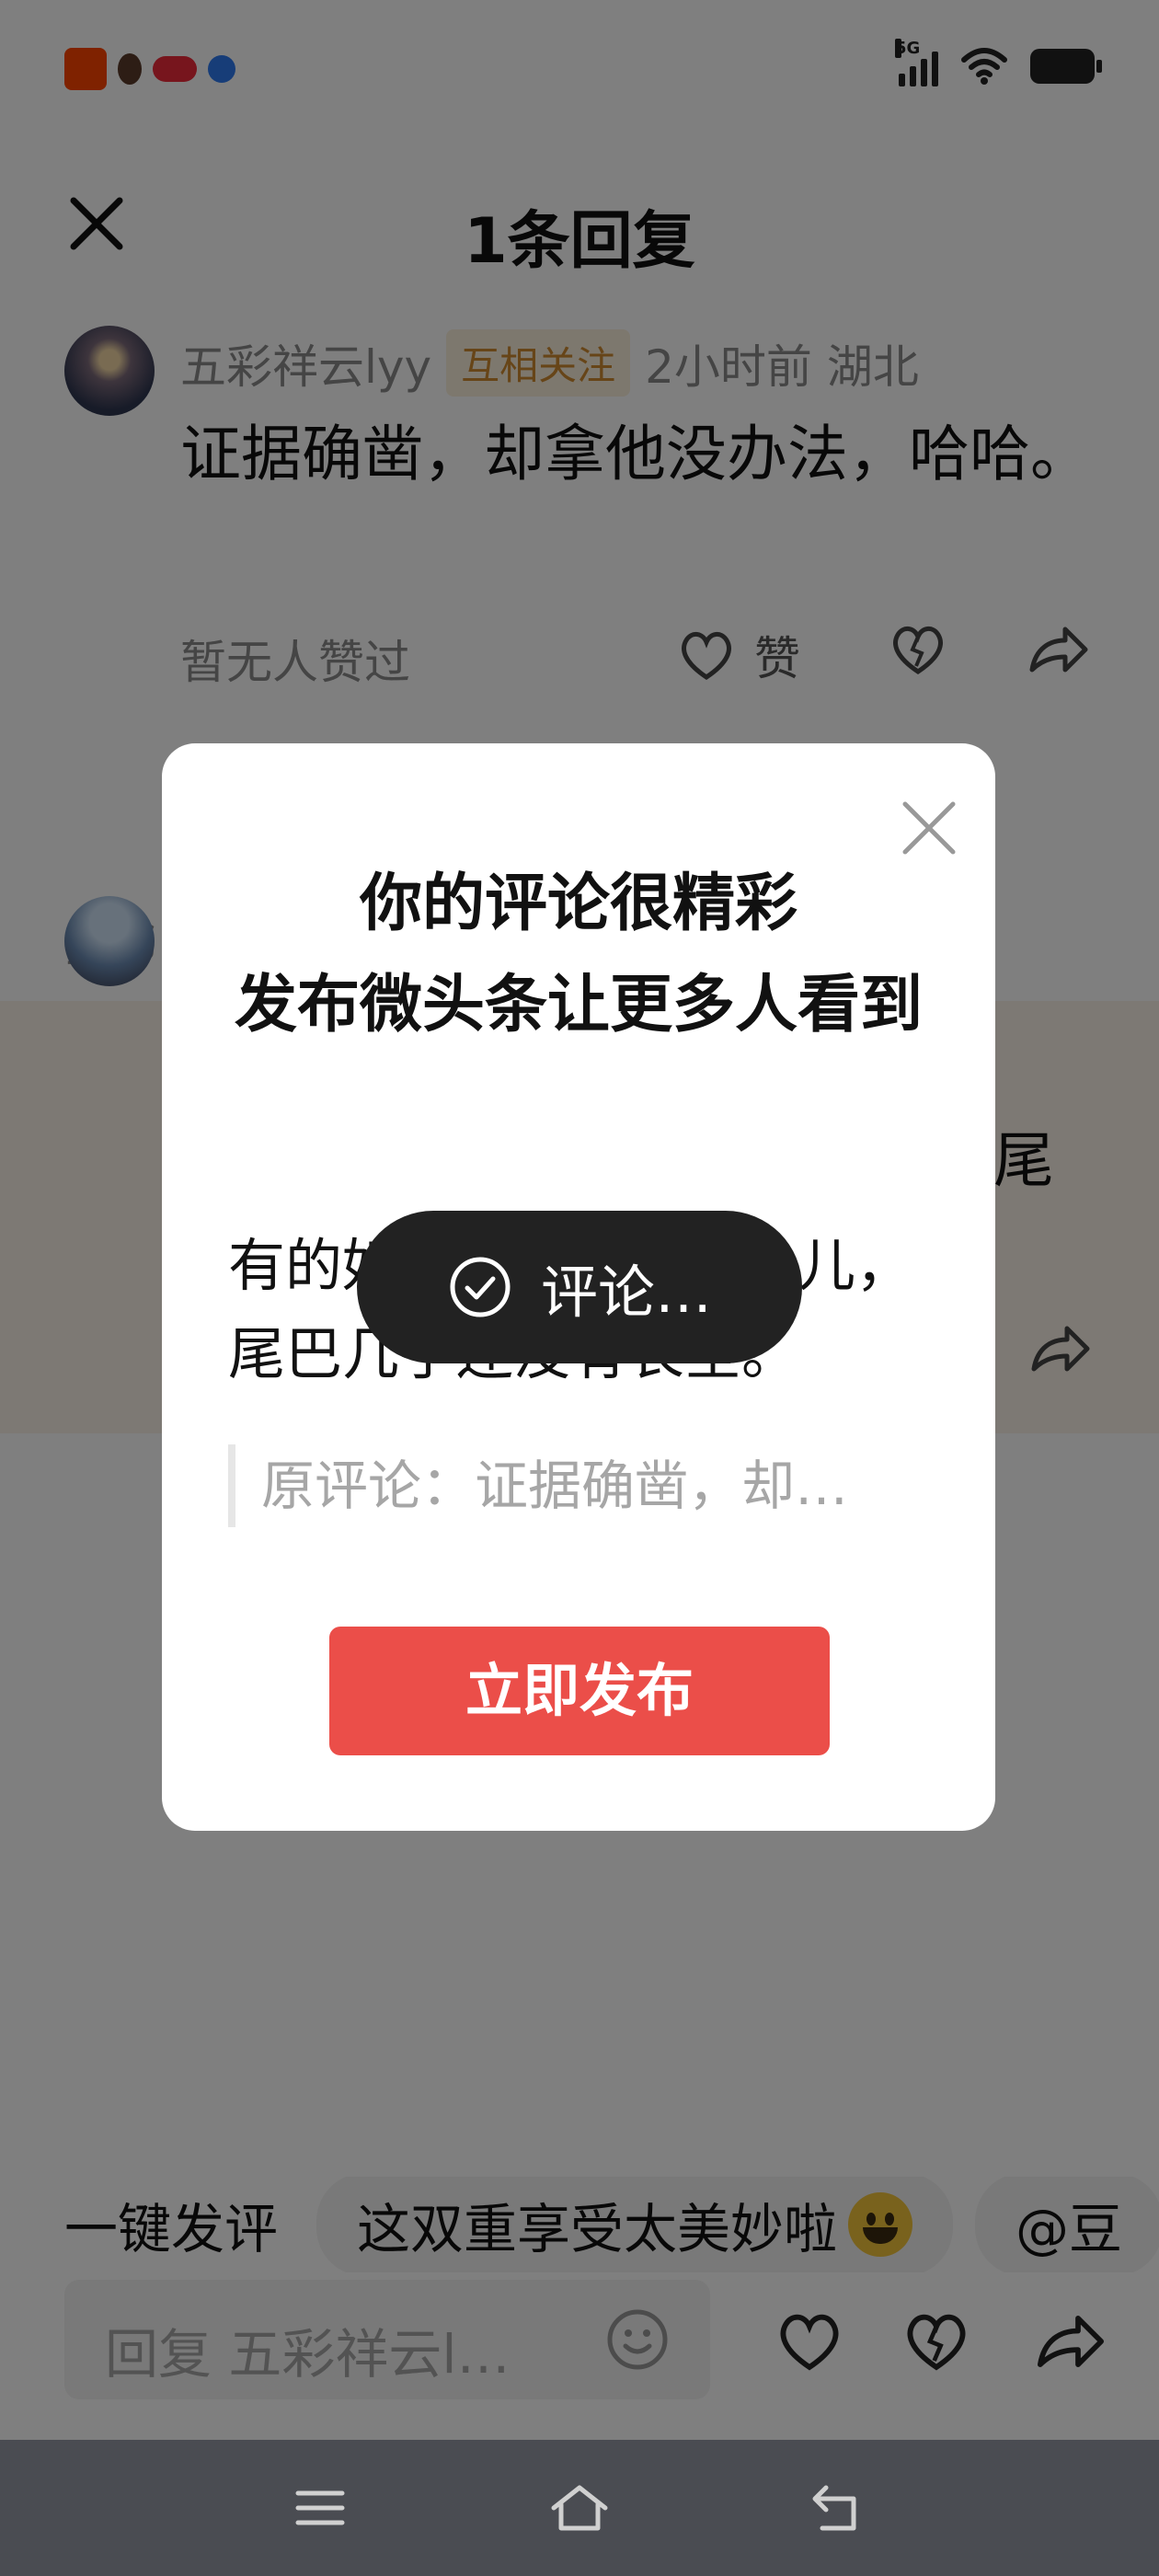 The width and height of the screenshot is (1159, 2576). I want to click on system-nav-bar, so click(579, 2508).